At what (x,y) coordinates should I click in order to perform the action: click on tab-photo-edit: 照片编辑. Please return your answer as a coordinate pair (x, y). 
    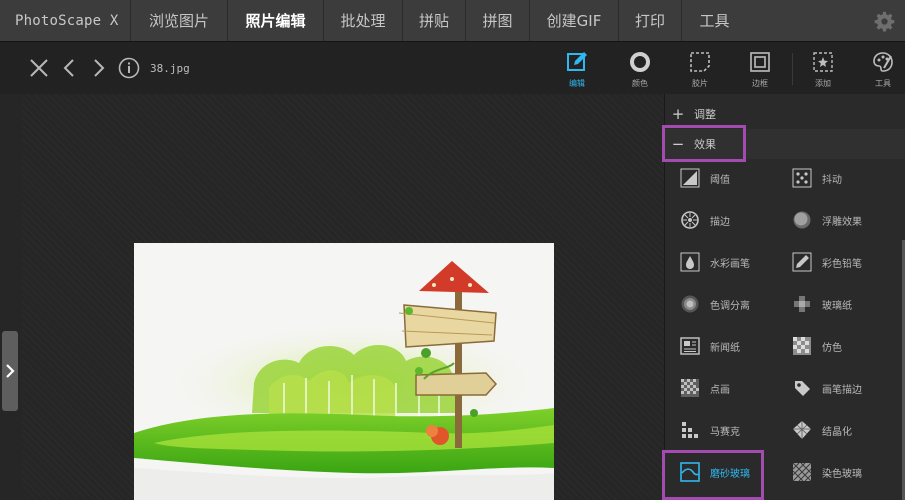
    Looking at the image, I should click on (275, 20).